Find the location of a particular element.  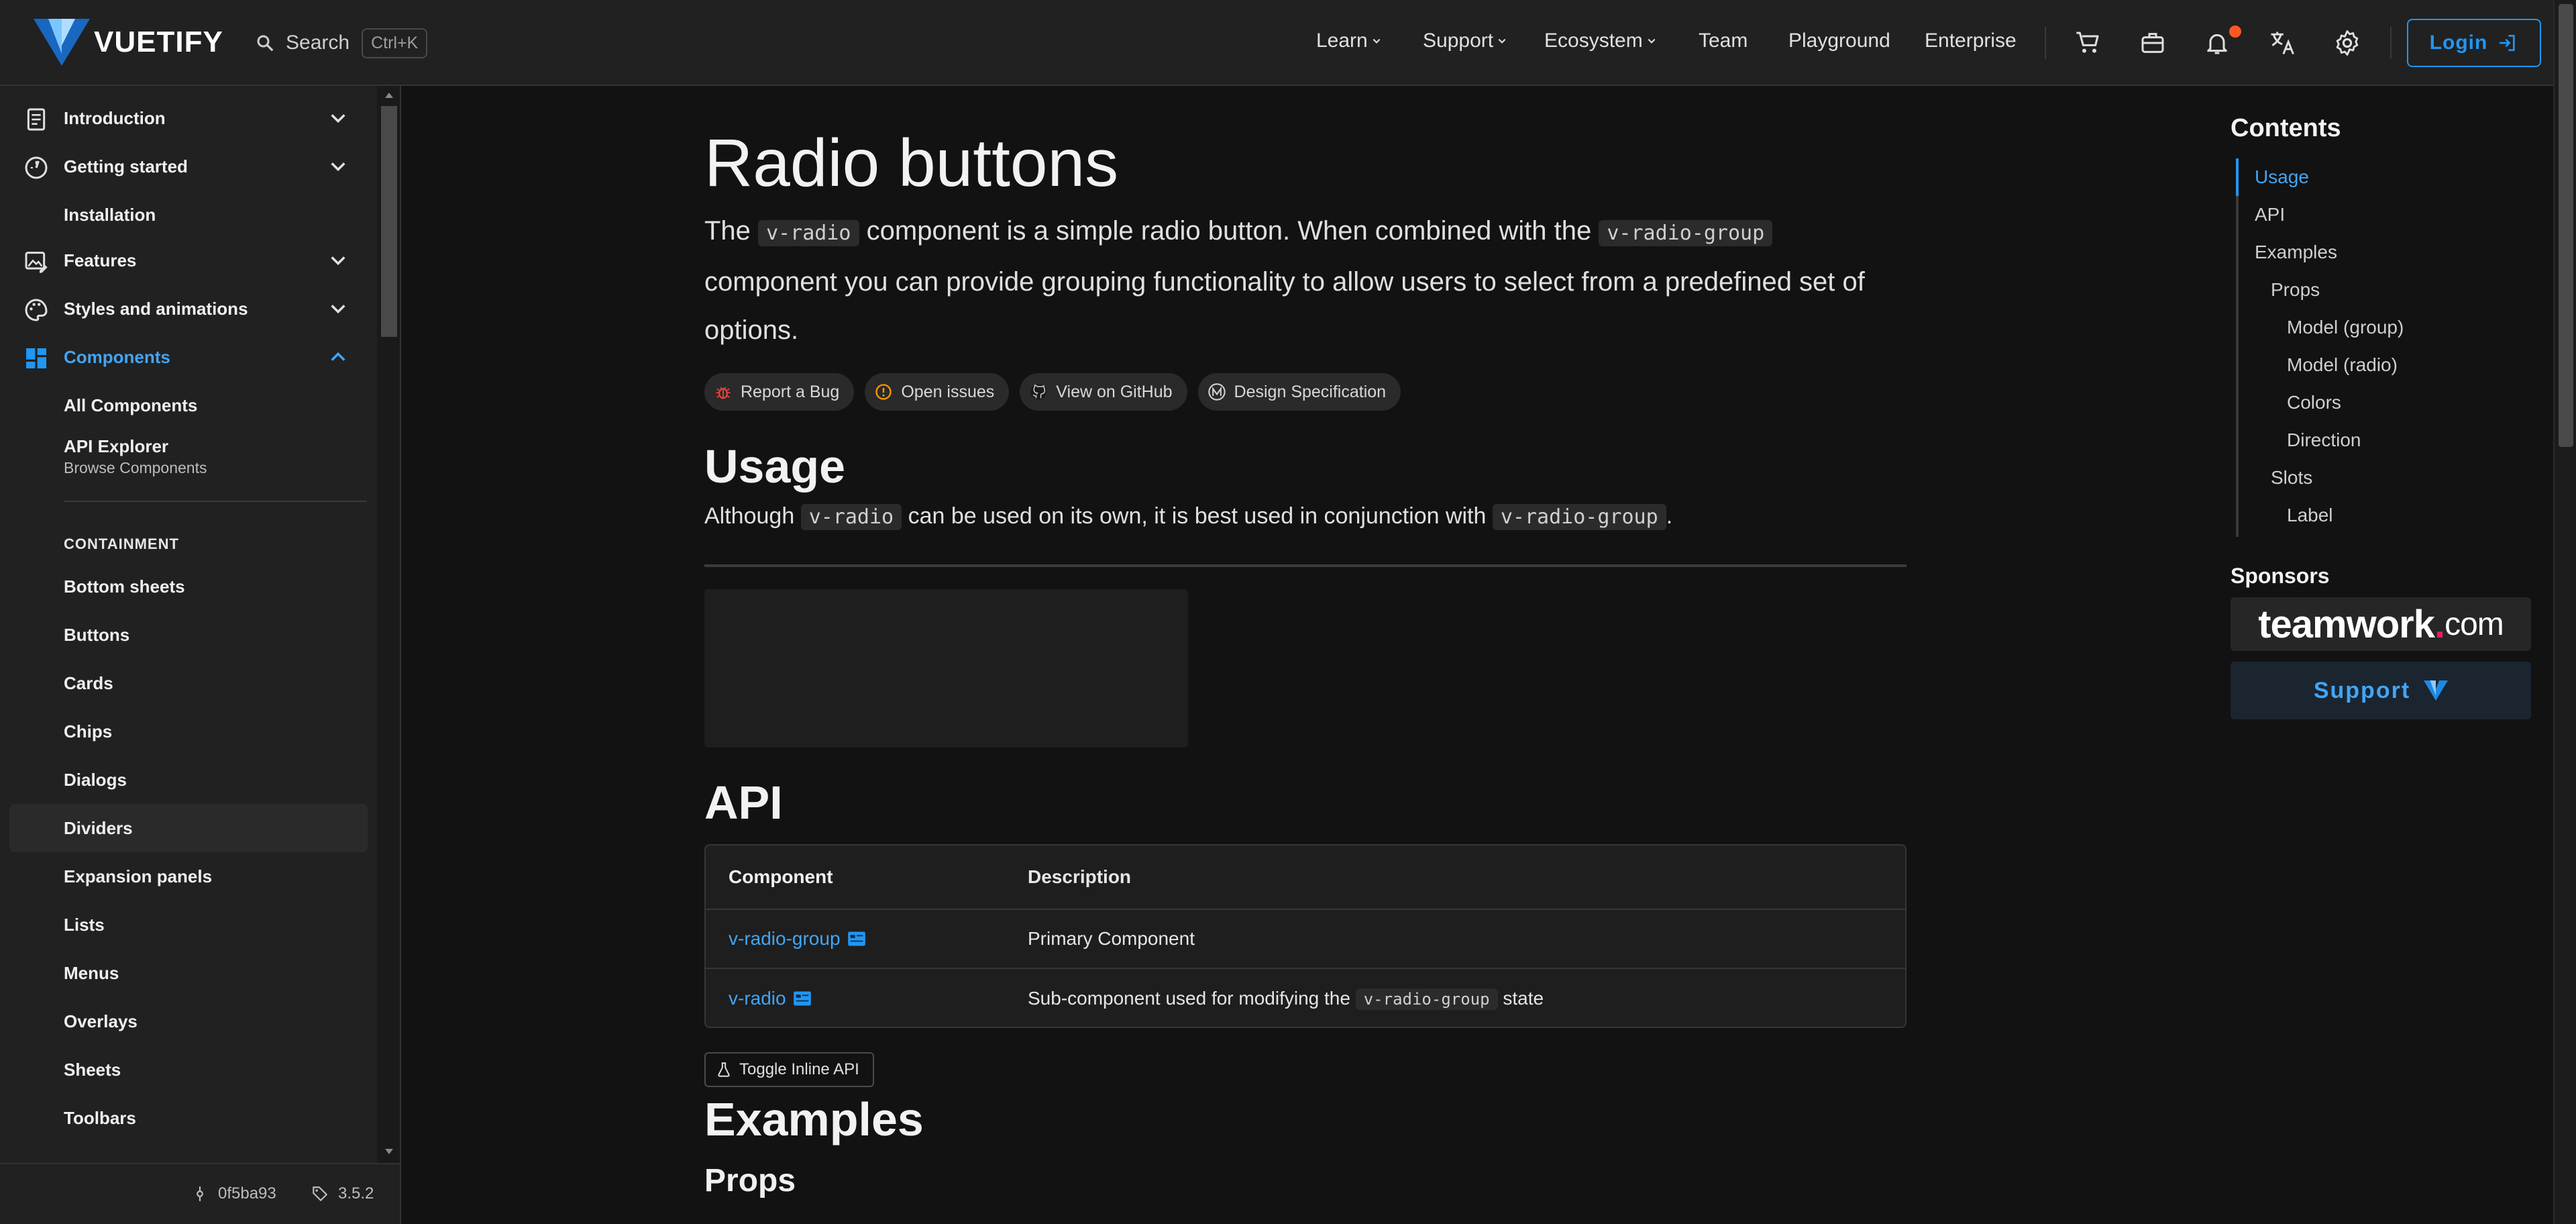

sidebar-group-label: Introduction is located at coordinates (115, 117).